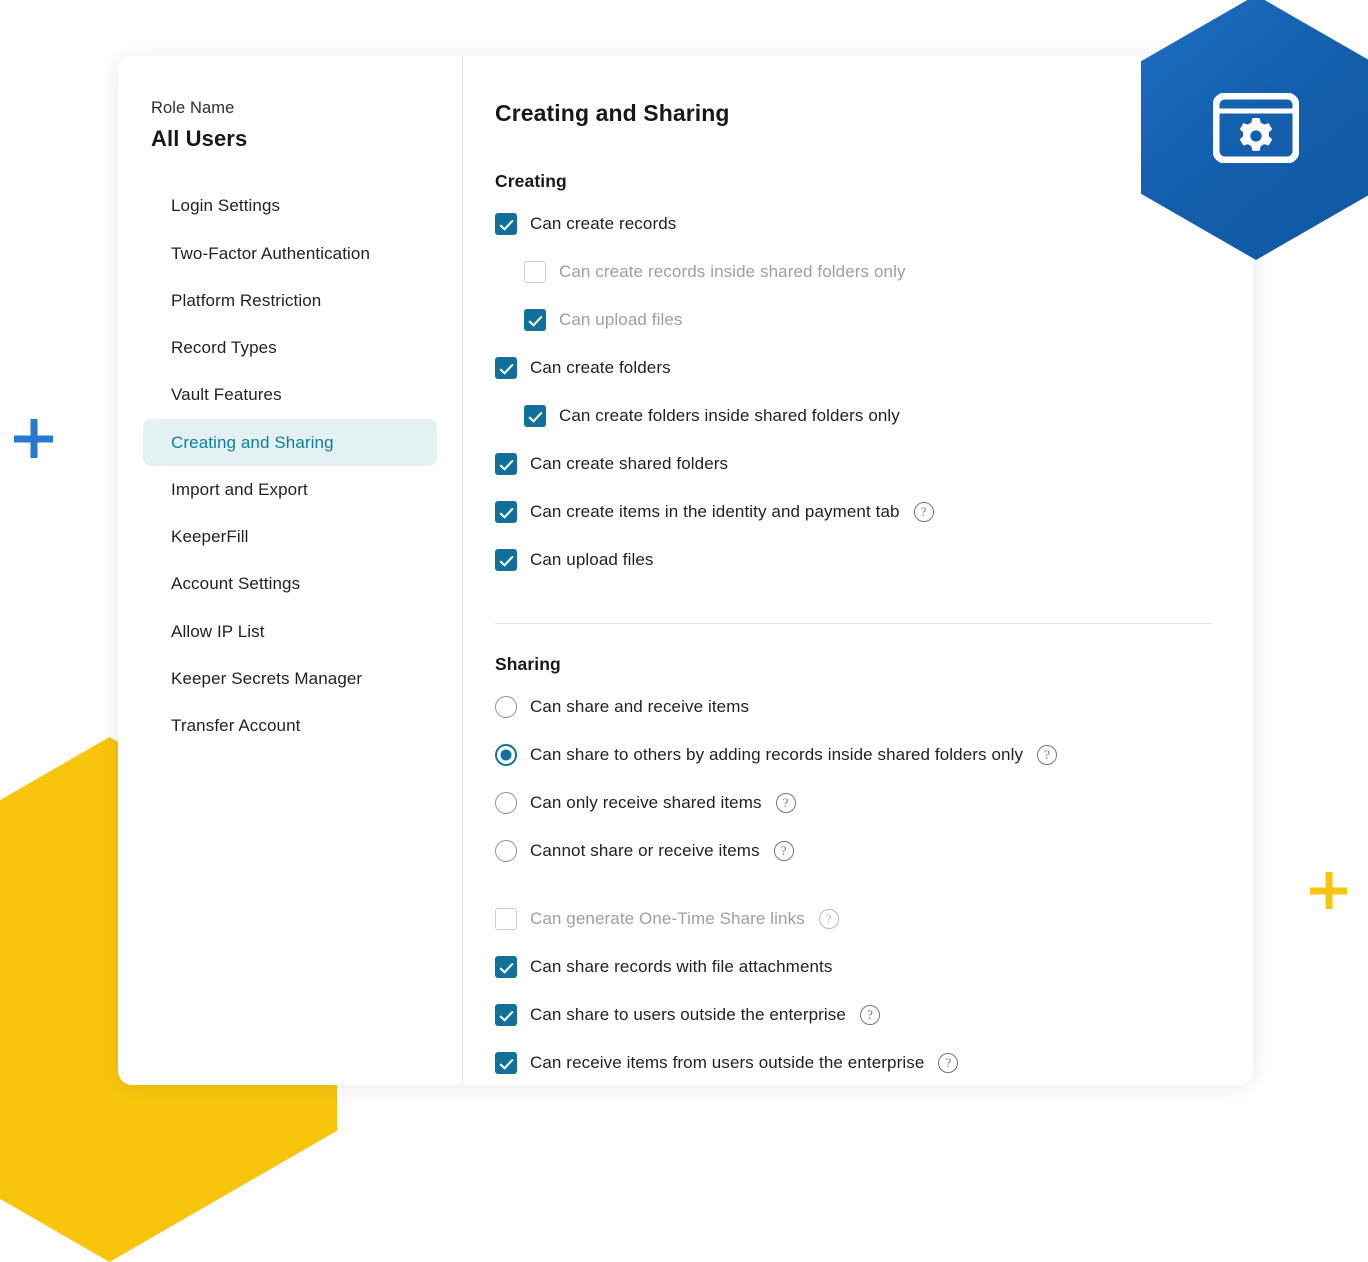 Image resolution: width=1368 pixels, height=1262 pixels. What do you see at coordinates (629, 463) in the screenshot?
I see `option-label: Can create shared folders` at bounding box center [629, 463].